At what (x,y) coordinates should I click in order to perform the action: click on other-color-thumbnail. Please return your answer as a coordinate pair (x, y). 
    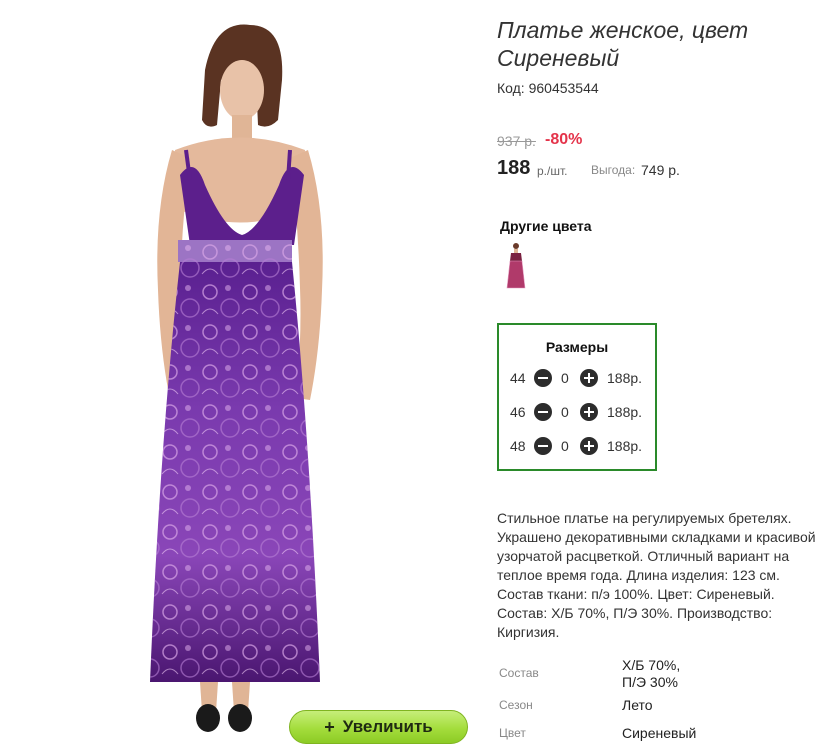
    Looking at the image, I should click on (516, 266).